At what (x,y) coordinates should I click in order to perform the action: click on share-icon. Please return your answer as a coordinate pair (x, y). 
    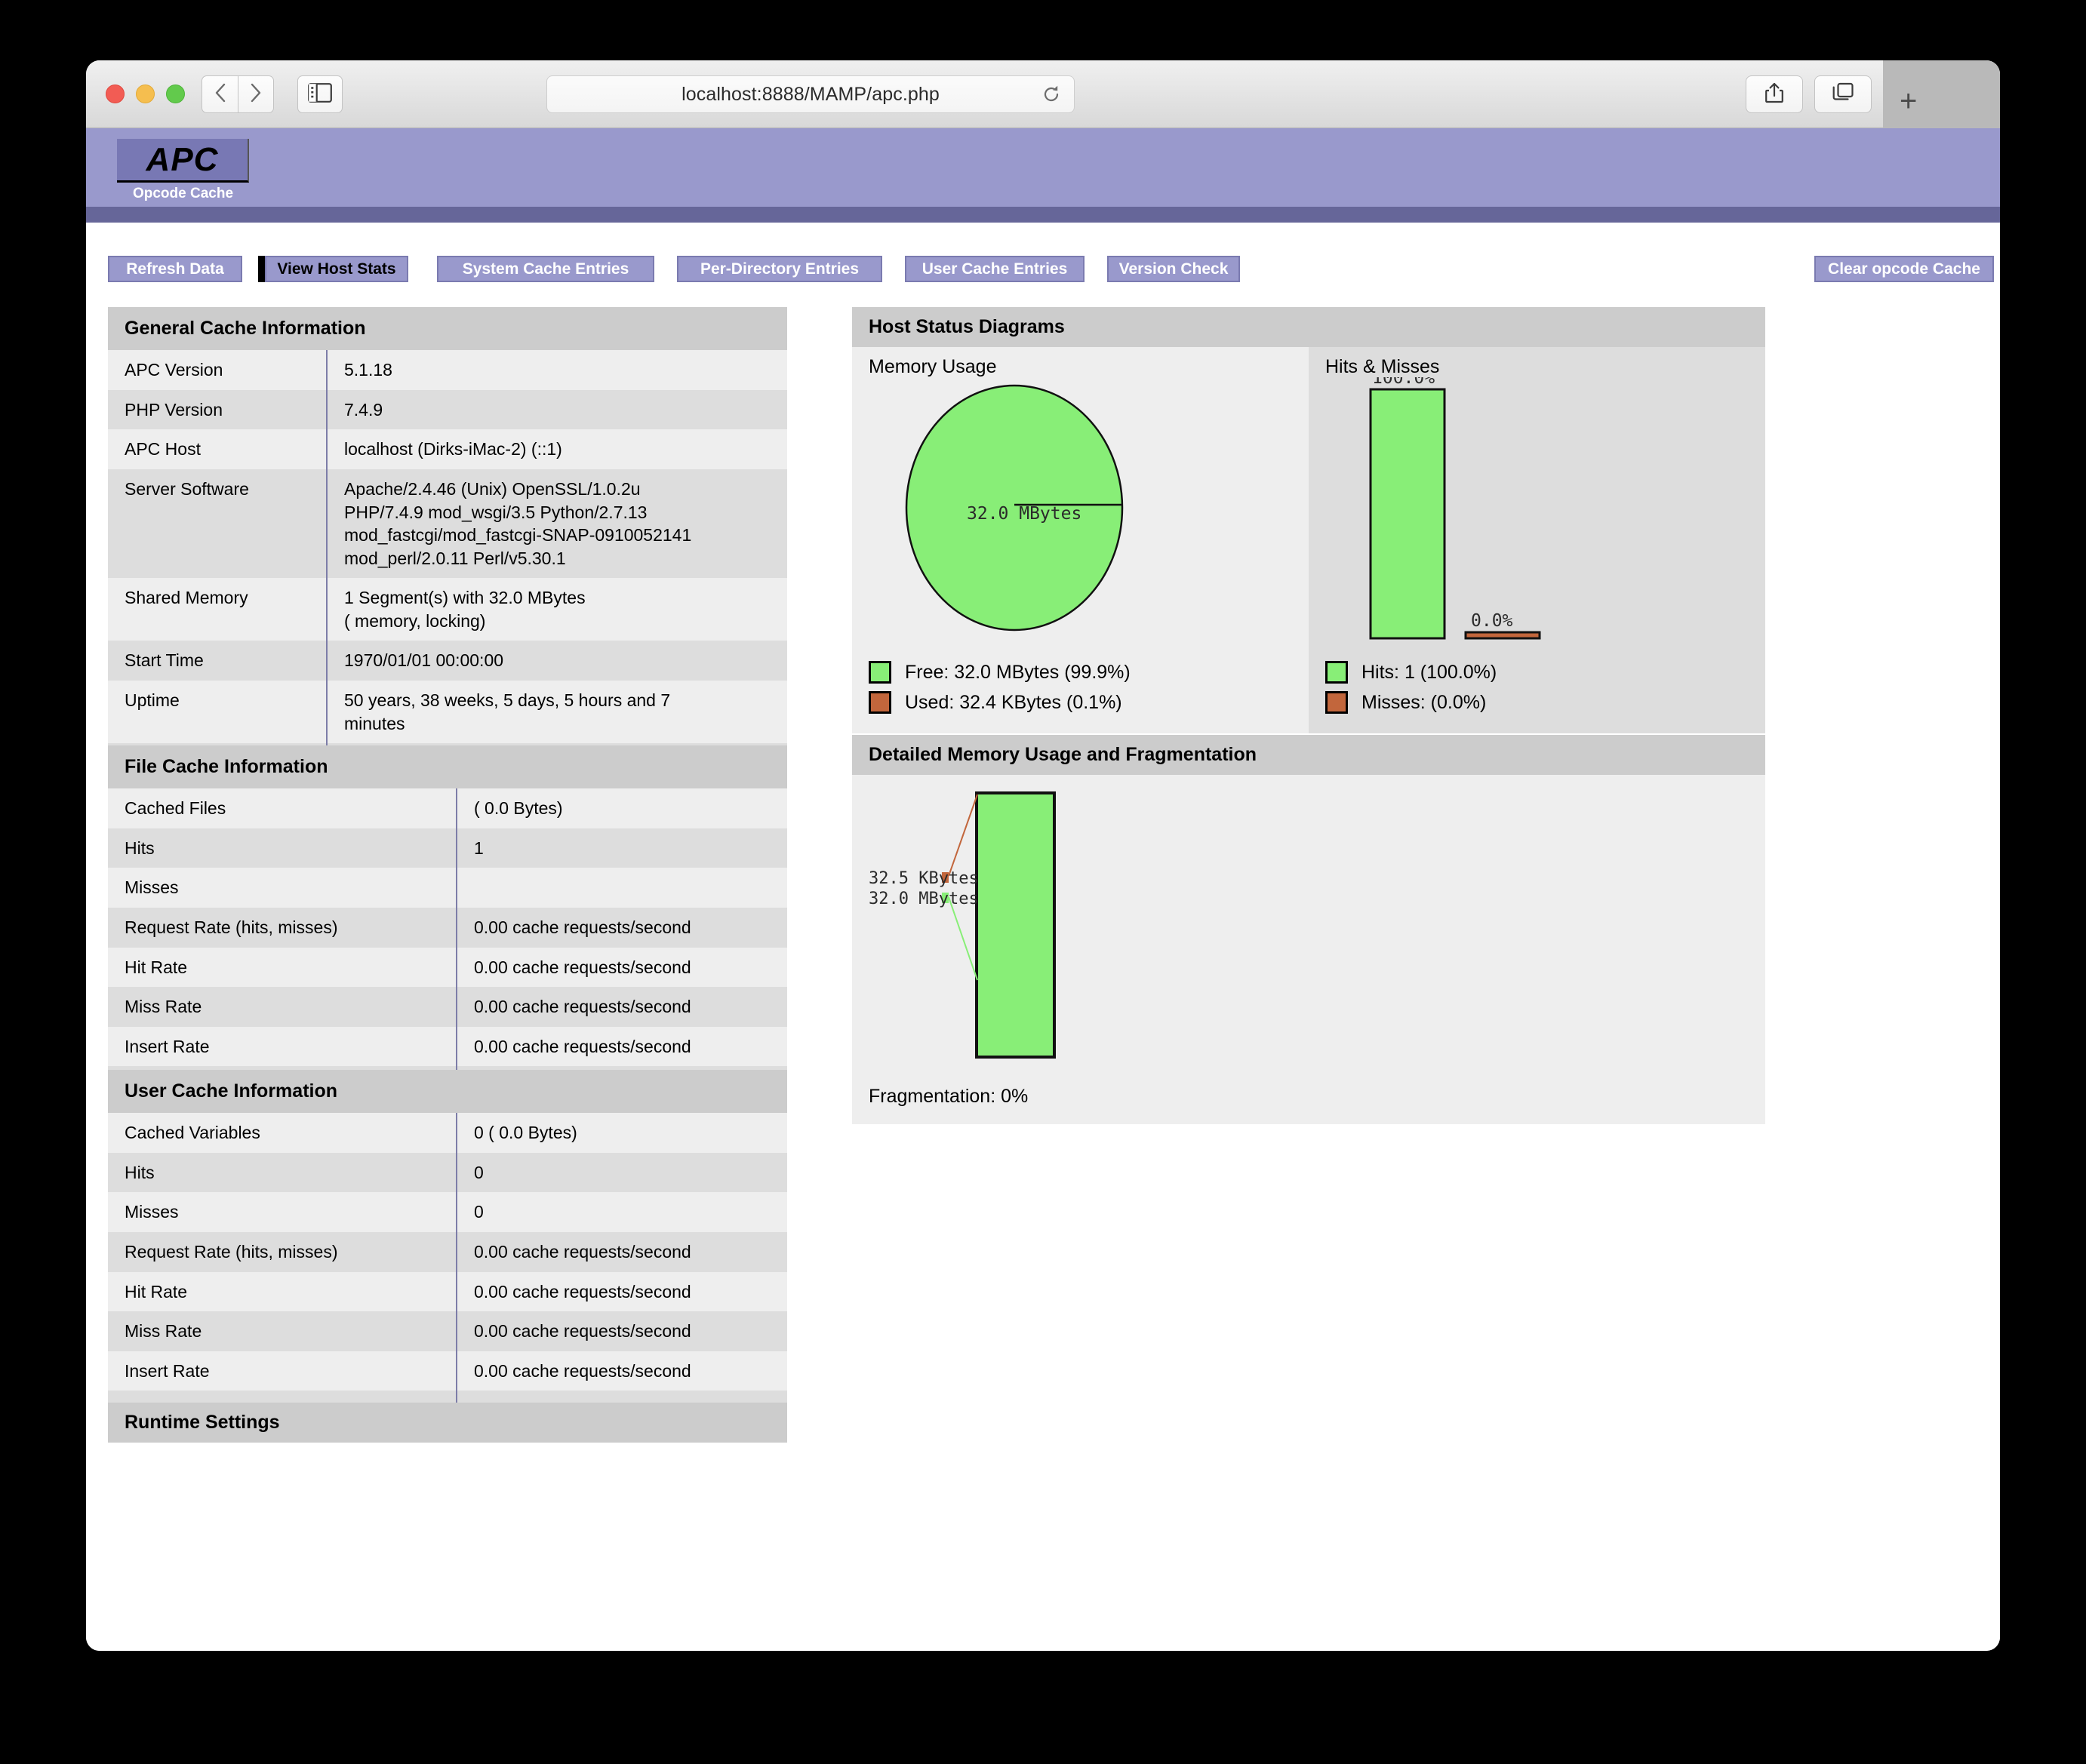
    Looking at the image, I should click on (1774, 94).